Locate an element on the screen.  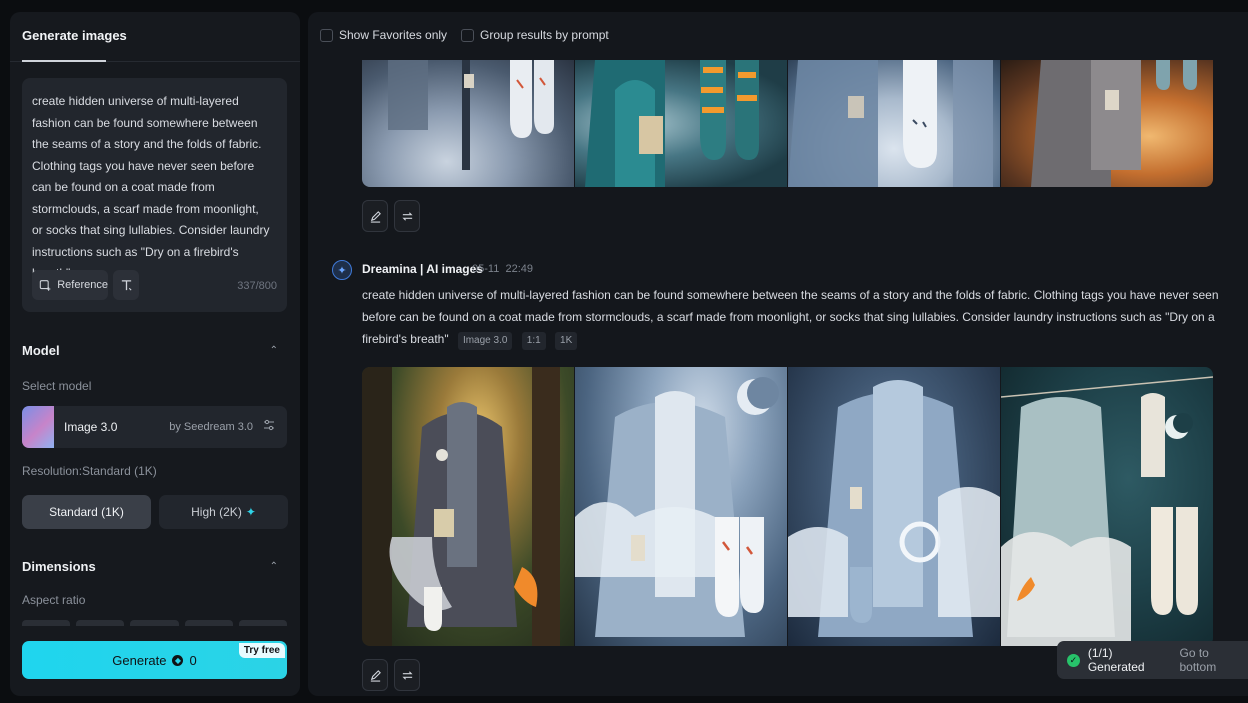
reference-button: Reference is located at coordinates (70, 285).